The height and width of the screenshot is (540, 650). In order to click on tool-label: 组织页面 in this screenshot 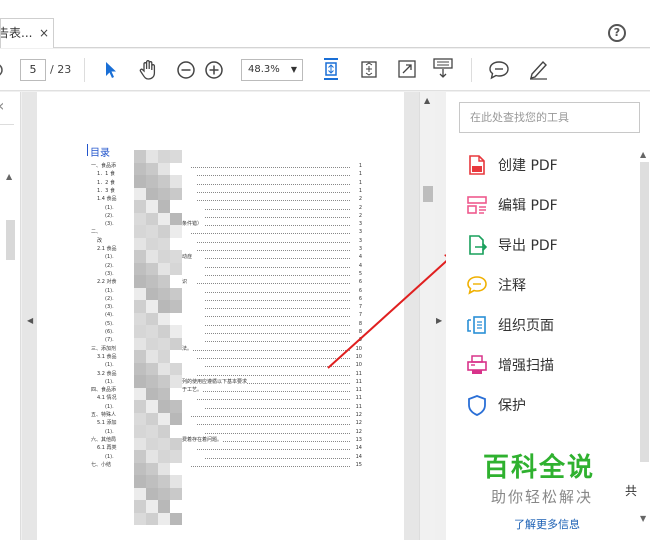, I will do `click(526, 326)`.